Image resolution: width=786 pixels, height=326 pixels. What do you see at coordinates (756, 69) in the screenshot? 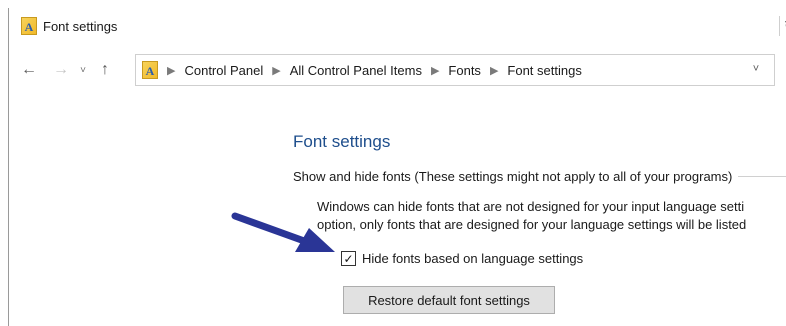
I see `address-dropdown-icon: ˅` at bounding box center [756, 69].